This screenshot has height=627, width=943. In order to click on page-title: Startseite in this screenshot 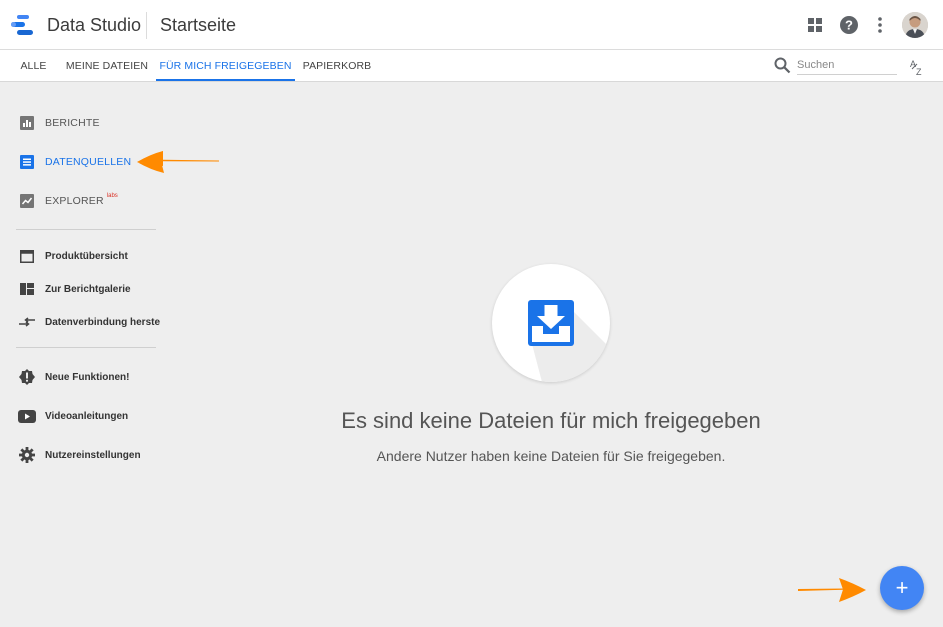, I will do `click(198, 25)`.